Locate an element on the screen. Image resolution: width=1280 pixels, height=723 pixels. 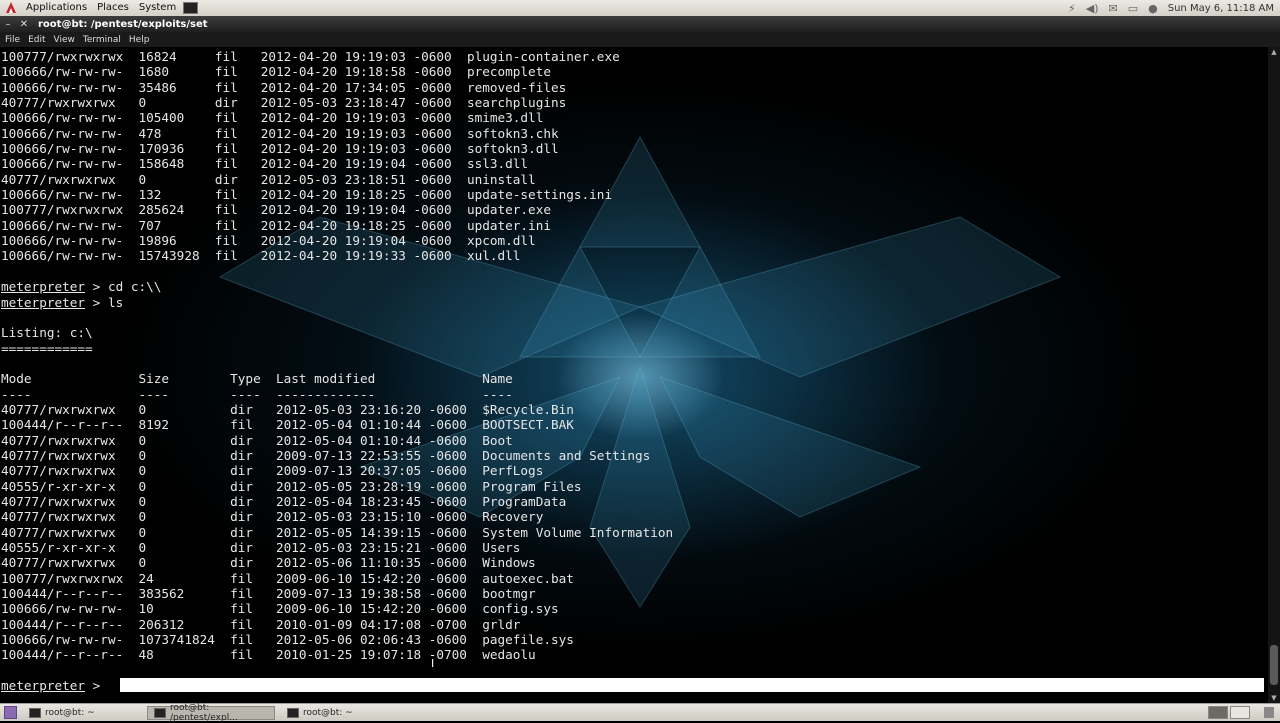
mail-icon: ✉ is located at coordinates (1113, 8).